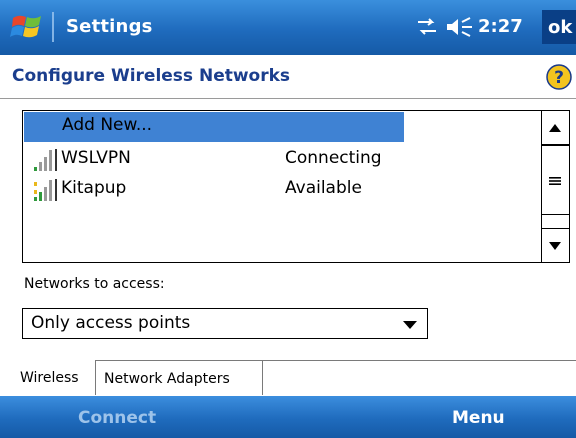 The width and height of the screenshot is (576, 438). Describe the element at coordinates (478, 418) in the screenshot. I see `menu-softkey: Menu` at that location.